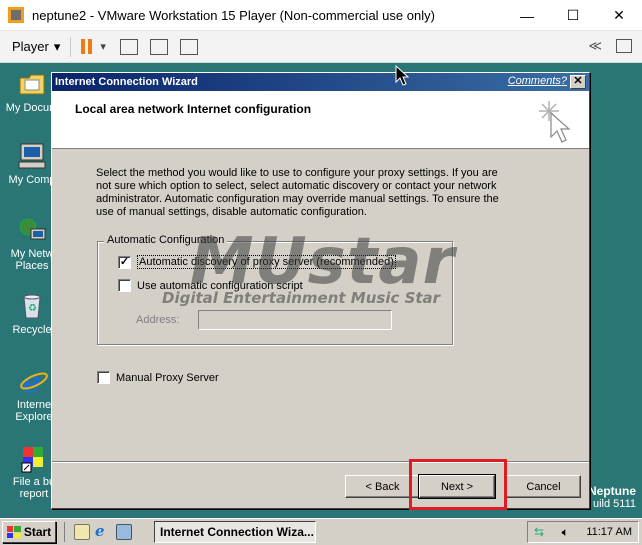  What do you see at coordinates (124, 532) in the screenshot?
I see `outlook-express-icon` at bounding box center [124, 532].